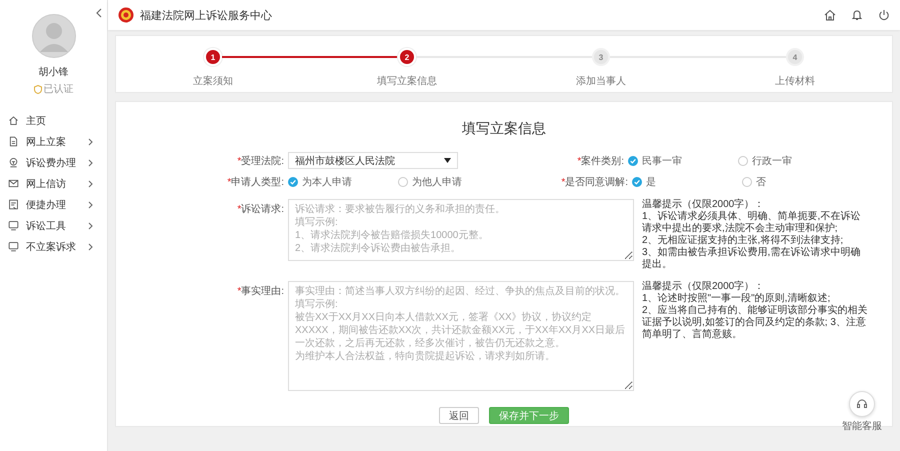 The height and width of the screenshot is (451, 900). Describe the element at coordinates (262, 209) in the screenshot. I see `field-label: 诉讼请求:` at that location.